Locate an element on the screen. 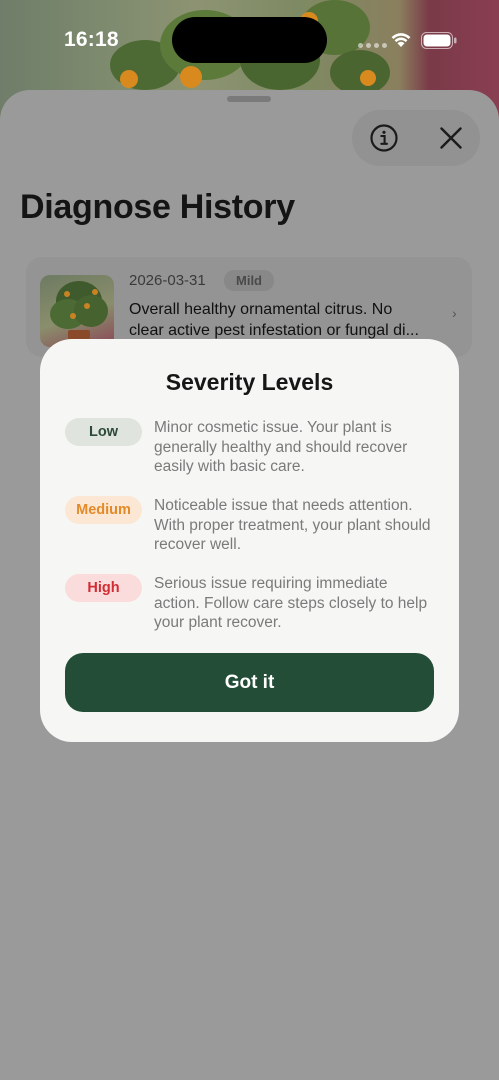 The height and width of the screenshot is (1080, 499). close-button is located at coordinates (451, 138).